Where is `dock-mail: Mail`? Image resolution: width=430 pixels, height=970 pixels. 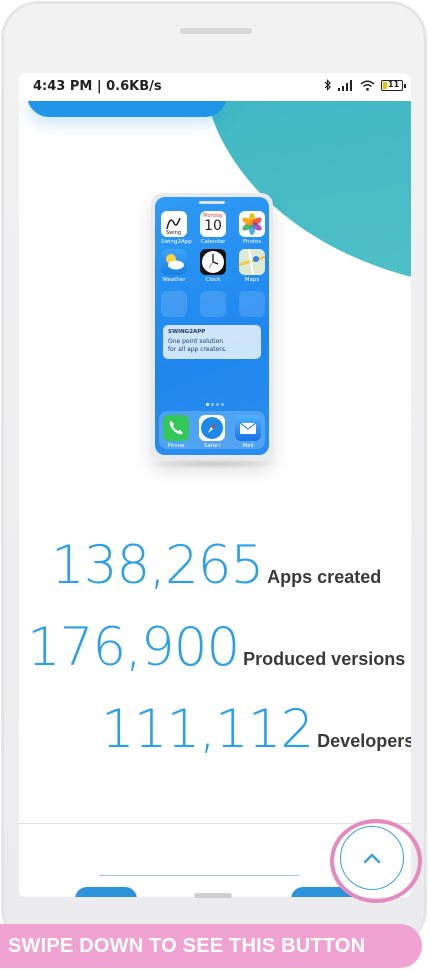 dock-mail: Mail is located at coordinates (248, 432).